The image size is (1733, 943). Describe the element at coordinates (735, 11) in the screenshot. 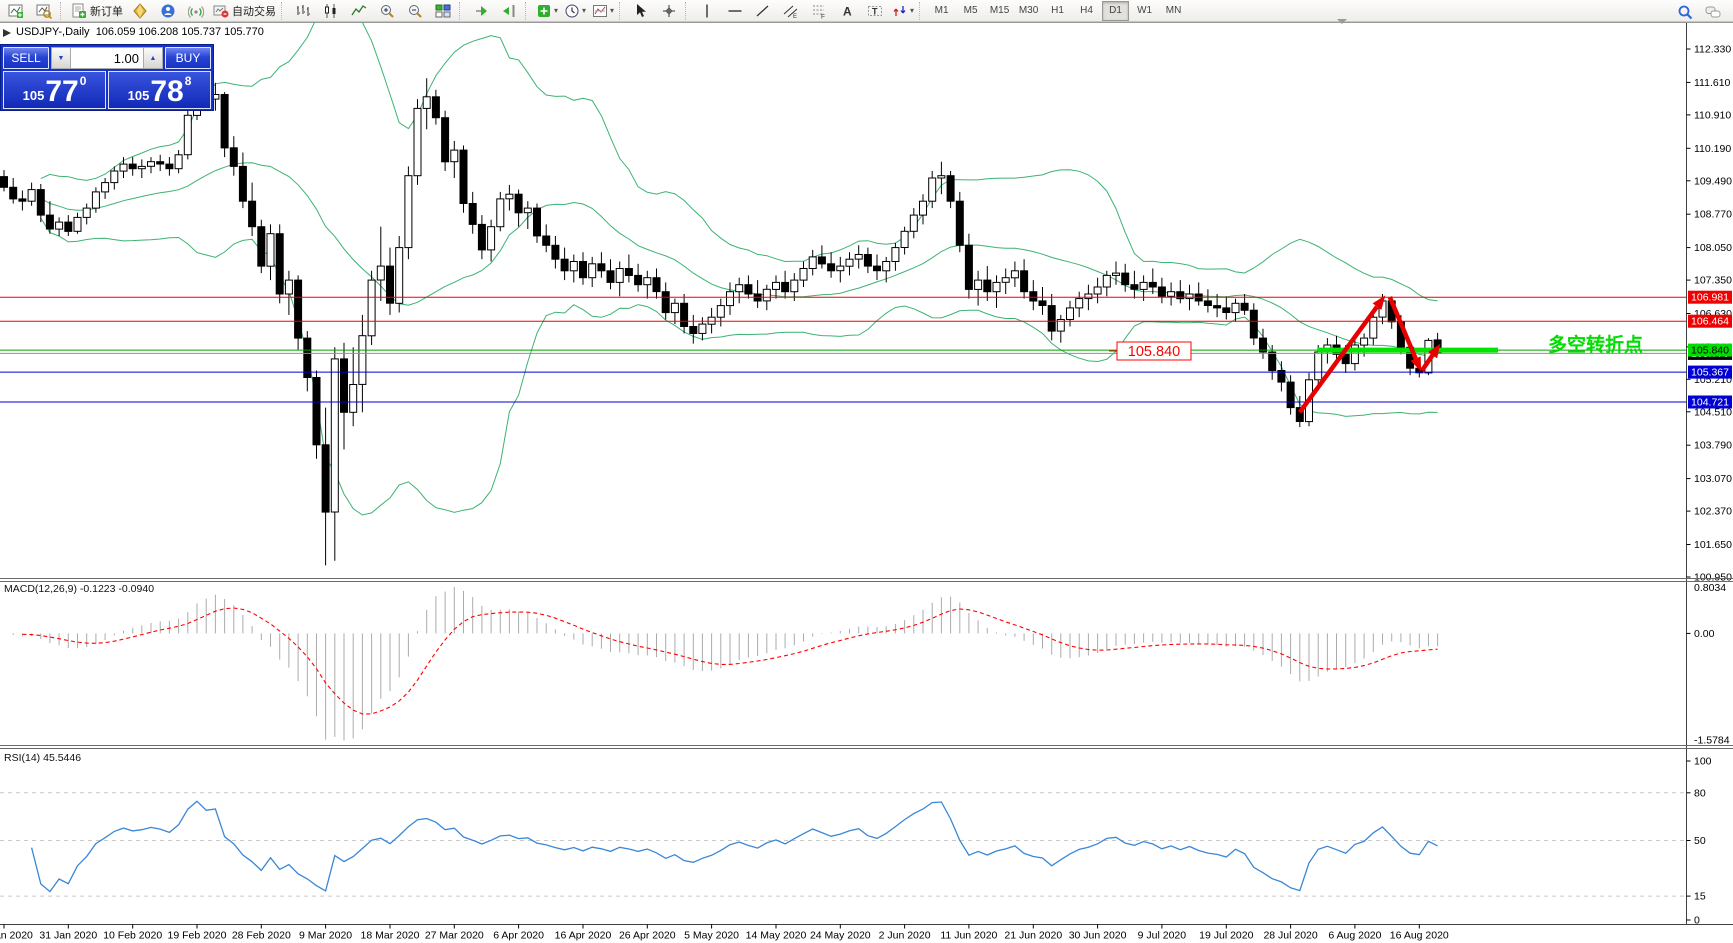

I see `horizontal-line-button` at that location.